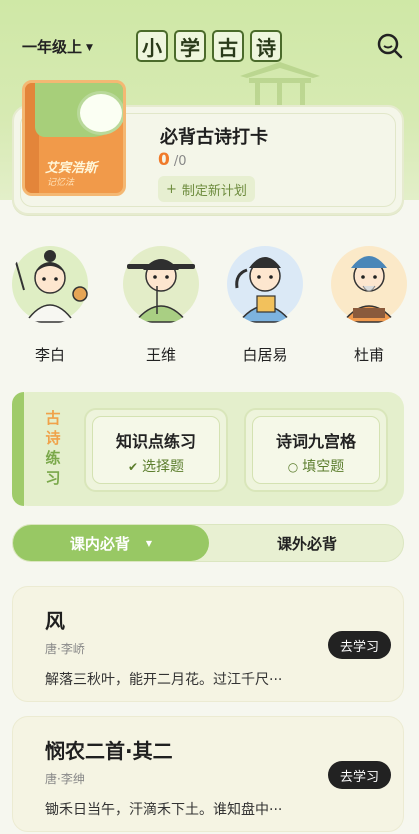  I want to click on checkin-total: /0, so click(180, 161).